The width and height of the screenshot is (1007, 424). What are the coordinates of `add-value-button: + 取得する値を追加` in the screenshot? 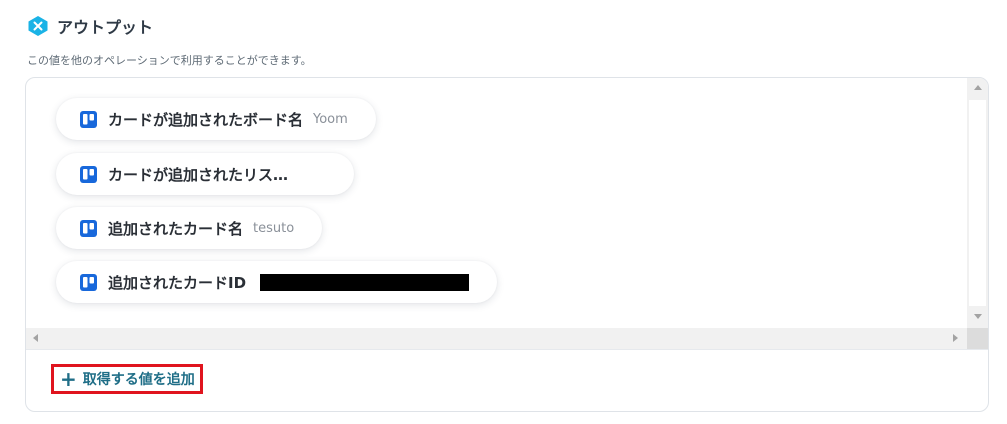 It's located at (127, 379).